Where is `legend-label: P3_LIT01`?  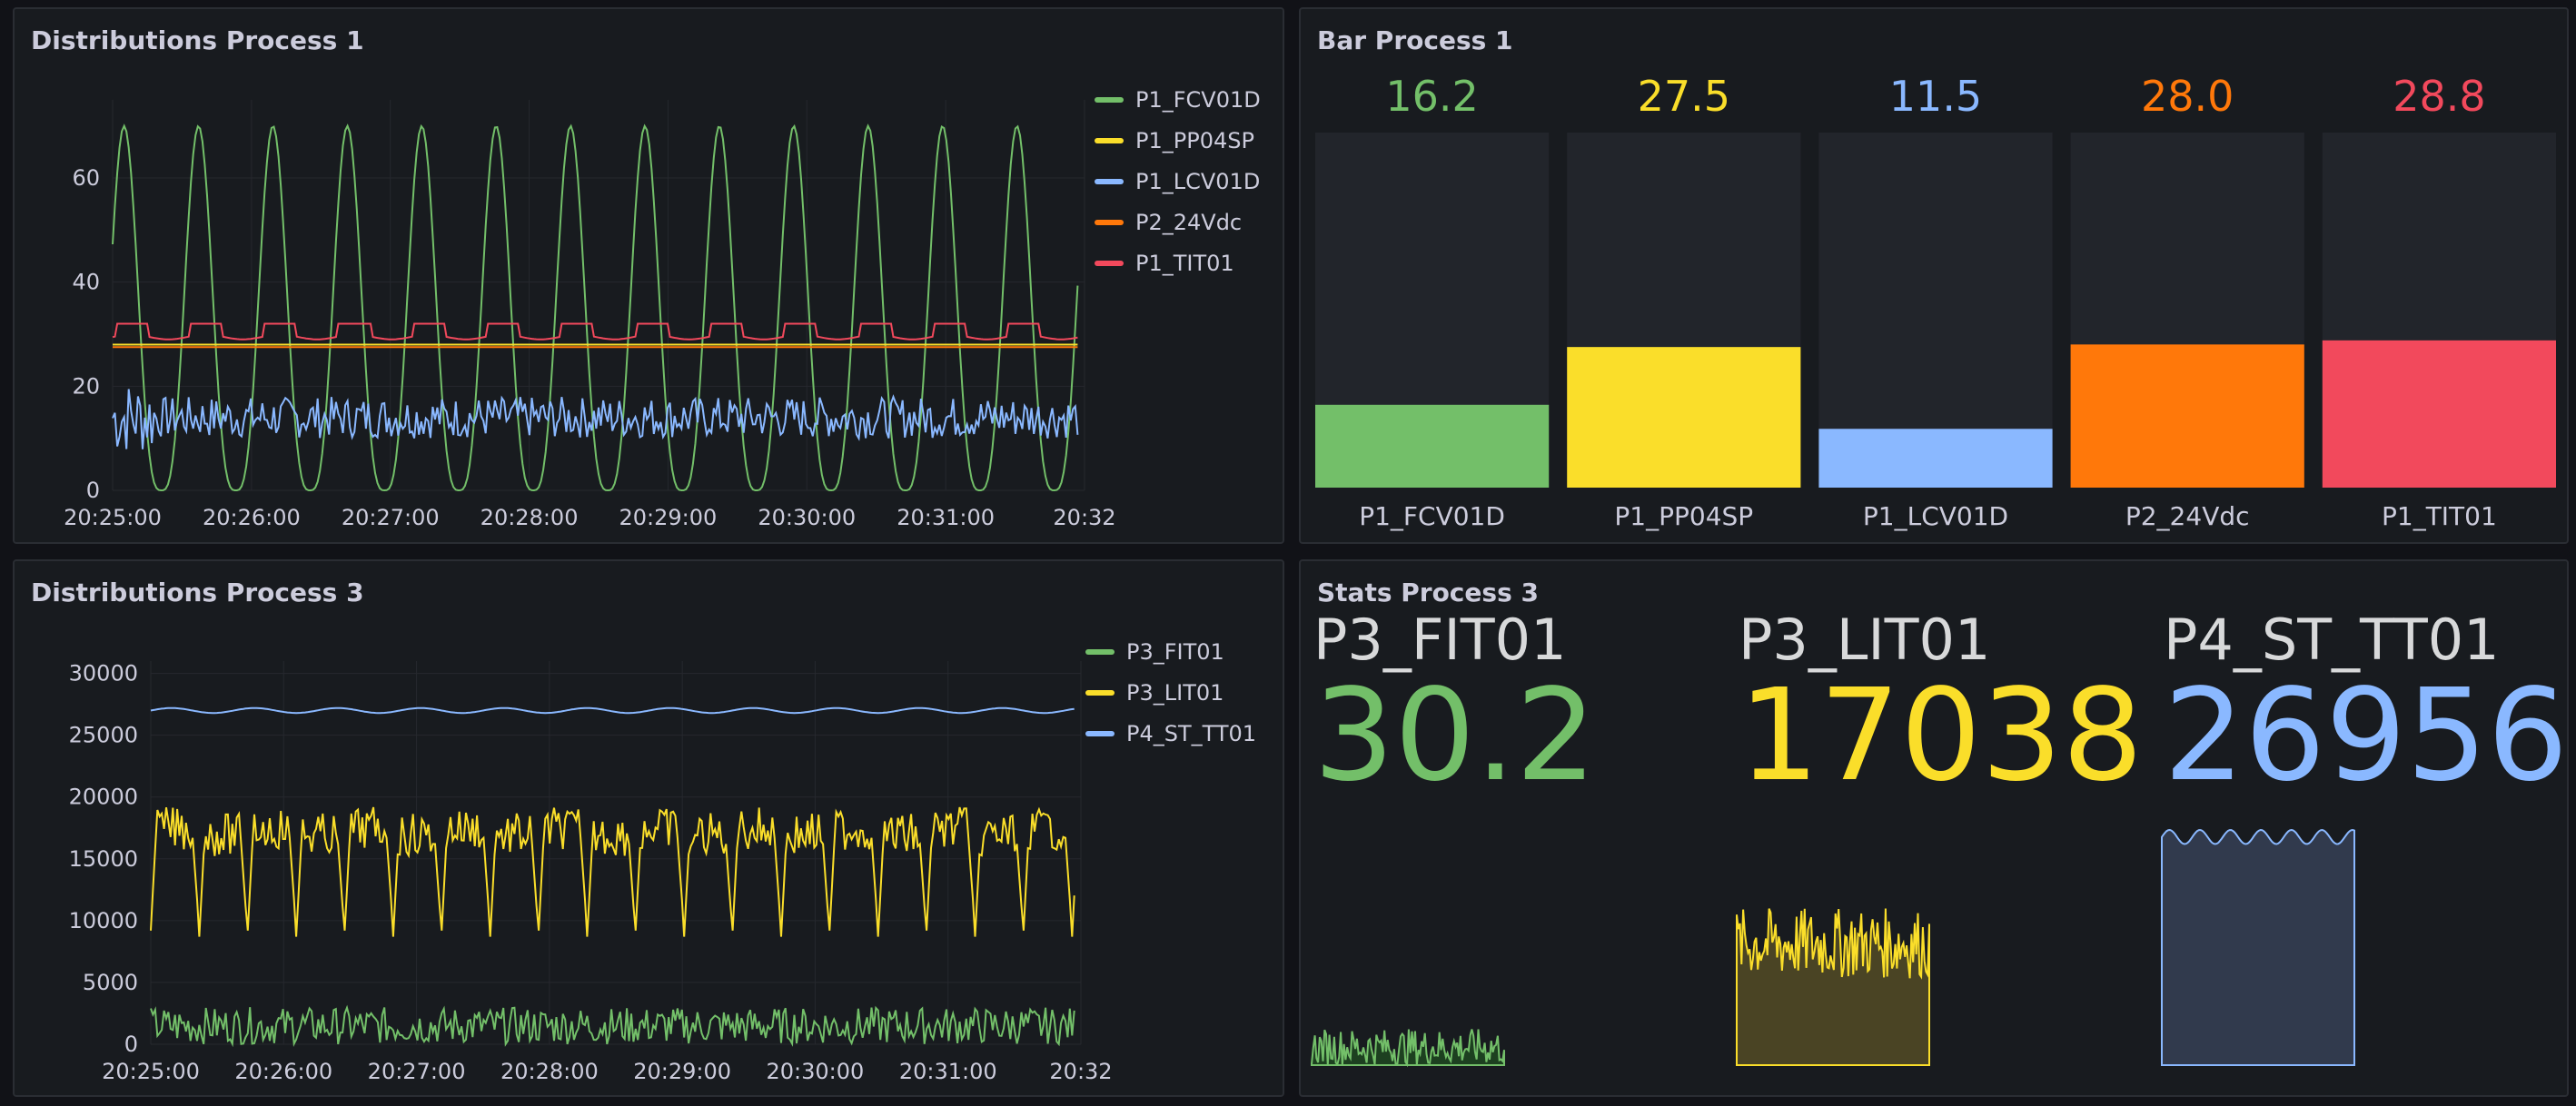 legend-label: P3_LIT01 is located at coordinates (1175, 693).